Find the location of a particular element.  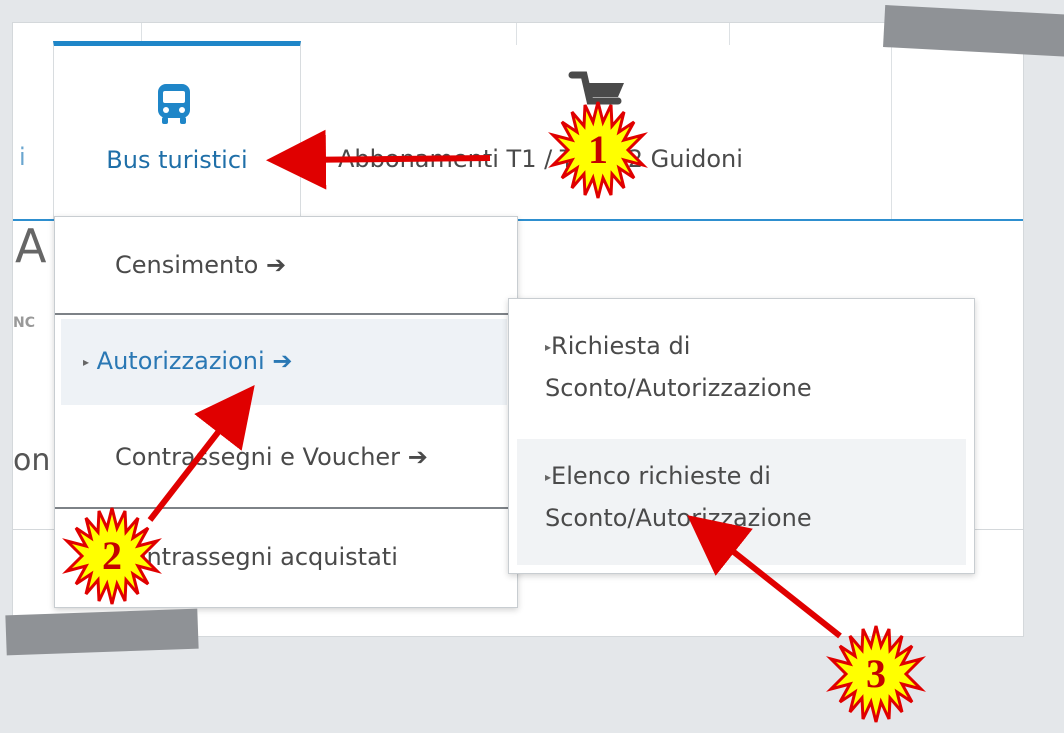

callout-2: 2 is located at coordinates (112, 556).